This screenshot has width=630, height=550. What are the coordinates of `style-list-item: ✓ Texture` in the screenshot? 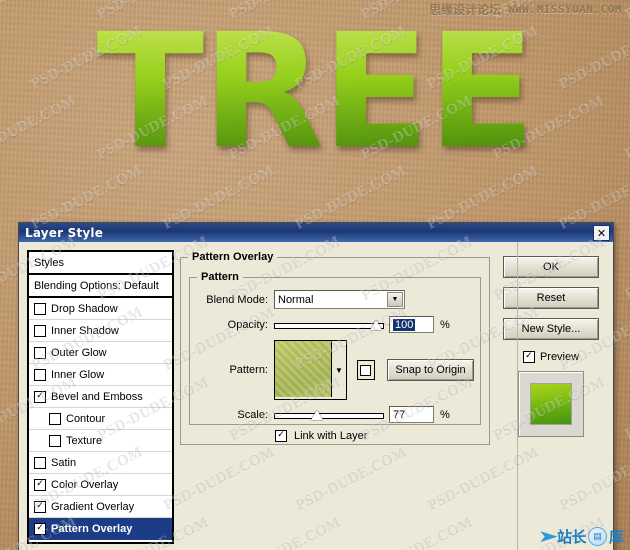 It's located at (100, 441).